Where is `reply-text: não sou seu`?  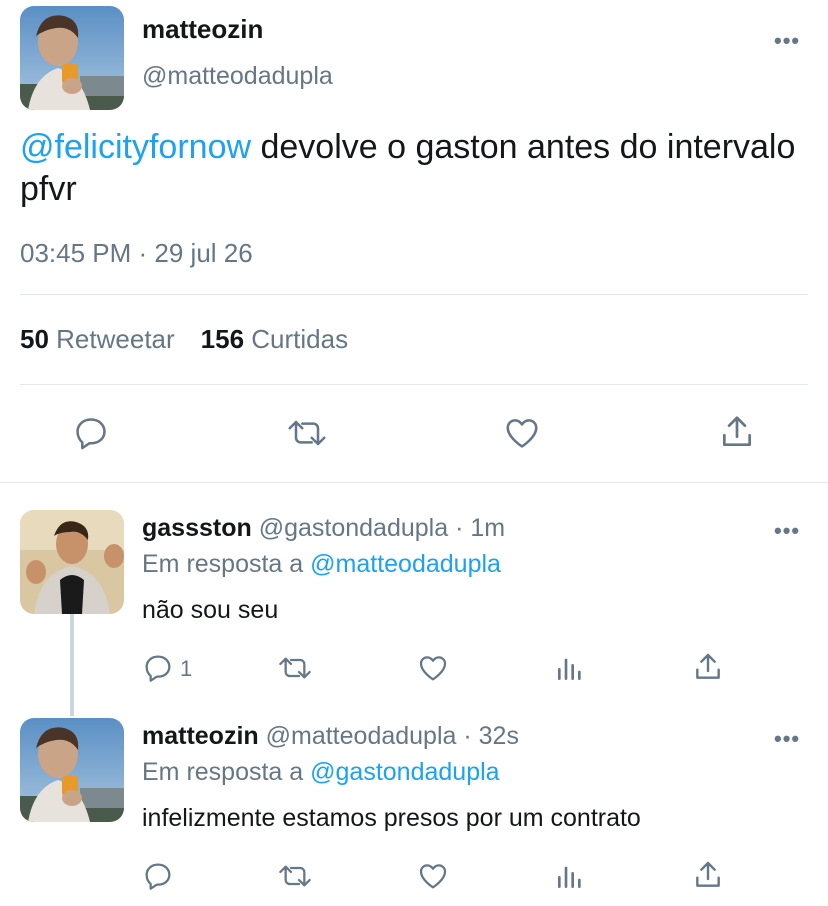
reply-text: não sou seu is located at coordinates (210, 610).